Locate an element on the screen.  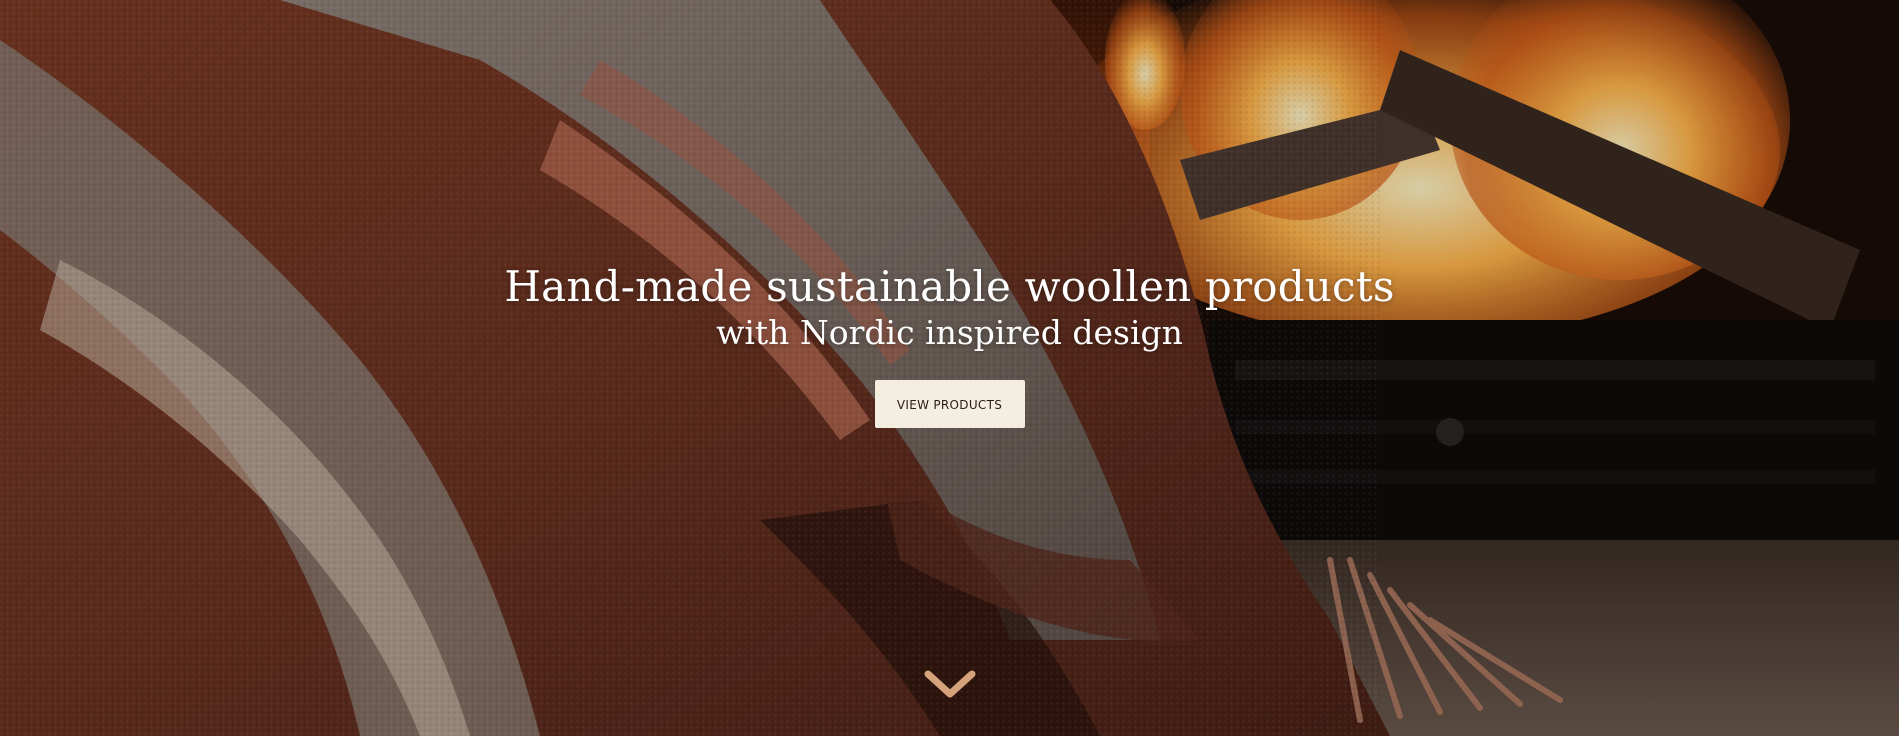
hero-title: Hand-made sustainable woollen products is located at coordinates (949, 286).